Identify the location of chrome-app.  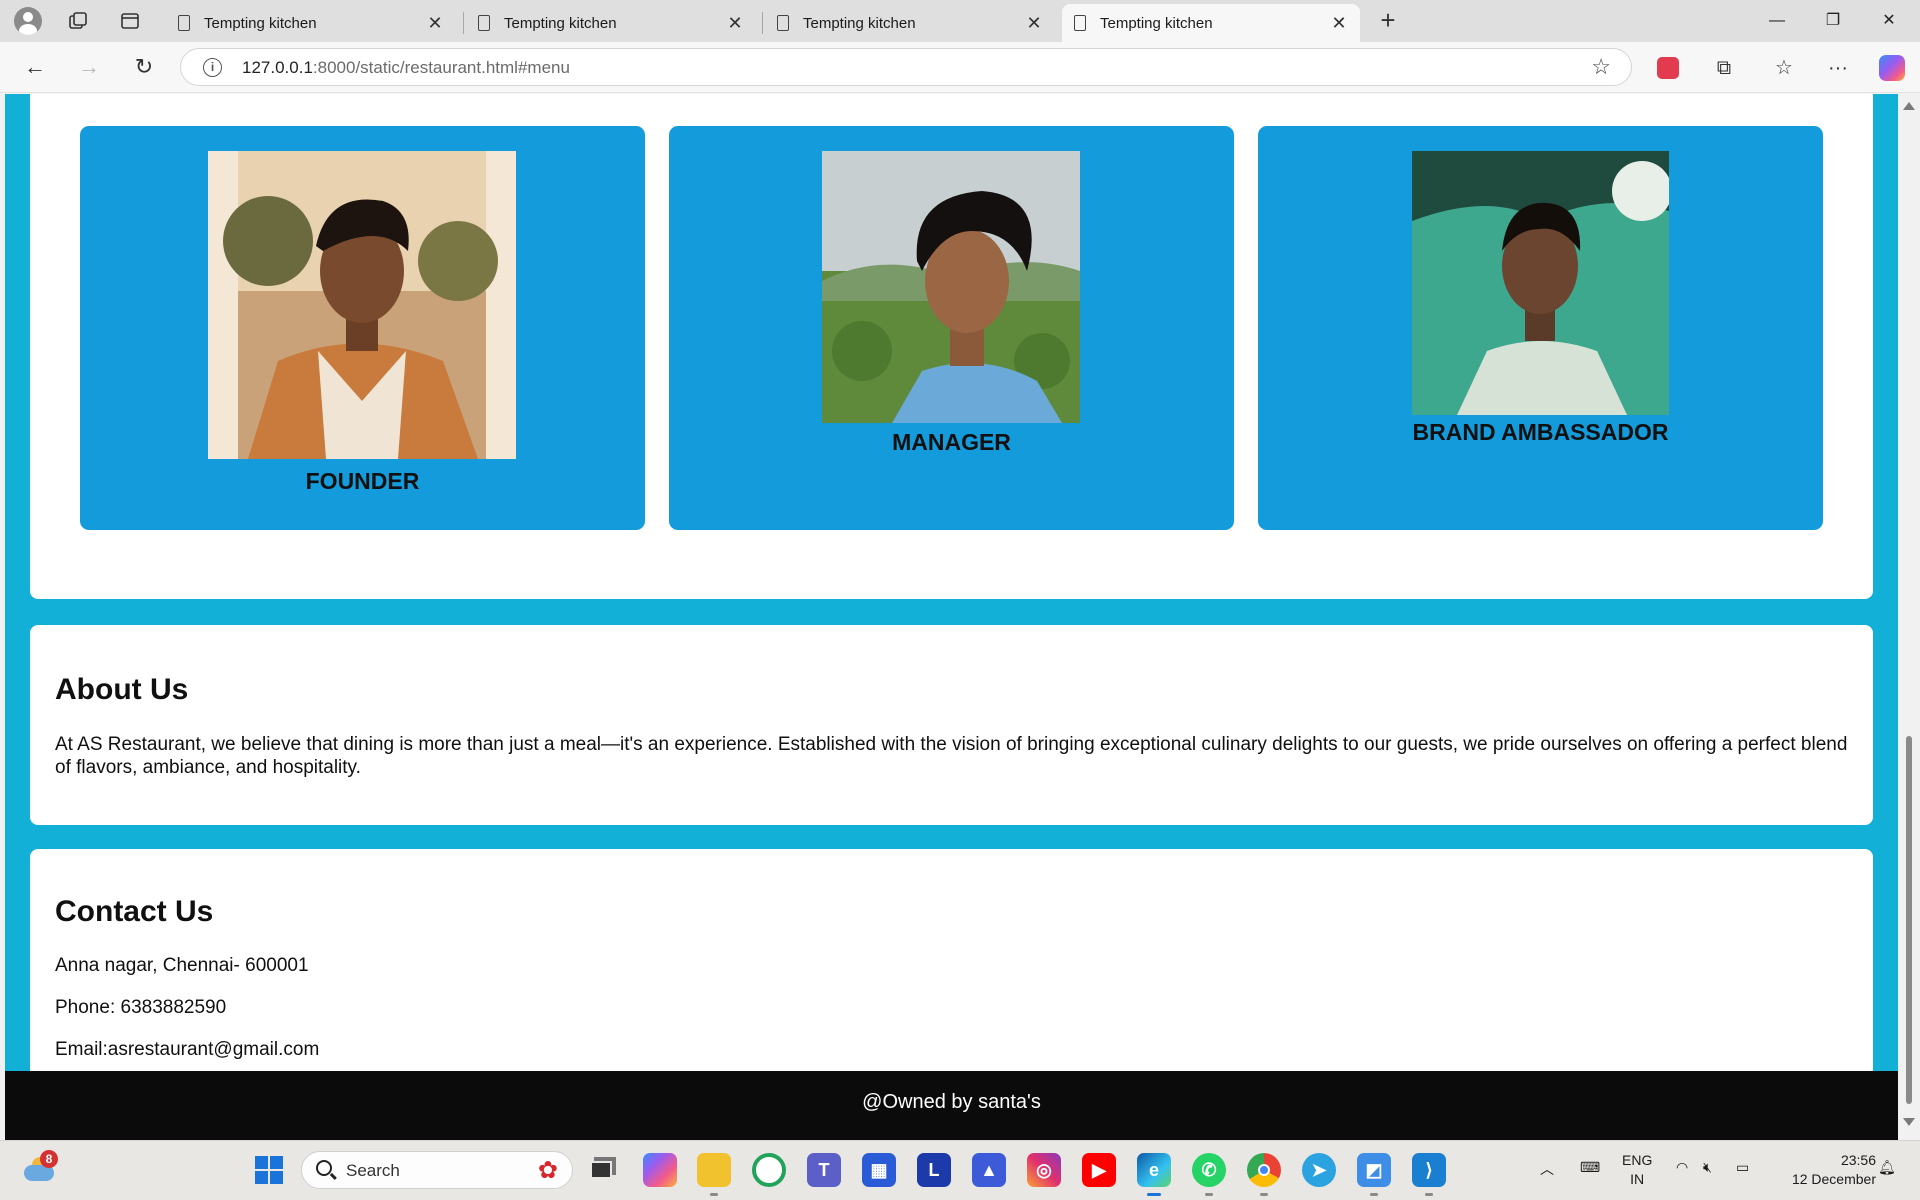
(1264, 1174).